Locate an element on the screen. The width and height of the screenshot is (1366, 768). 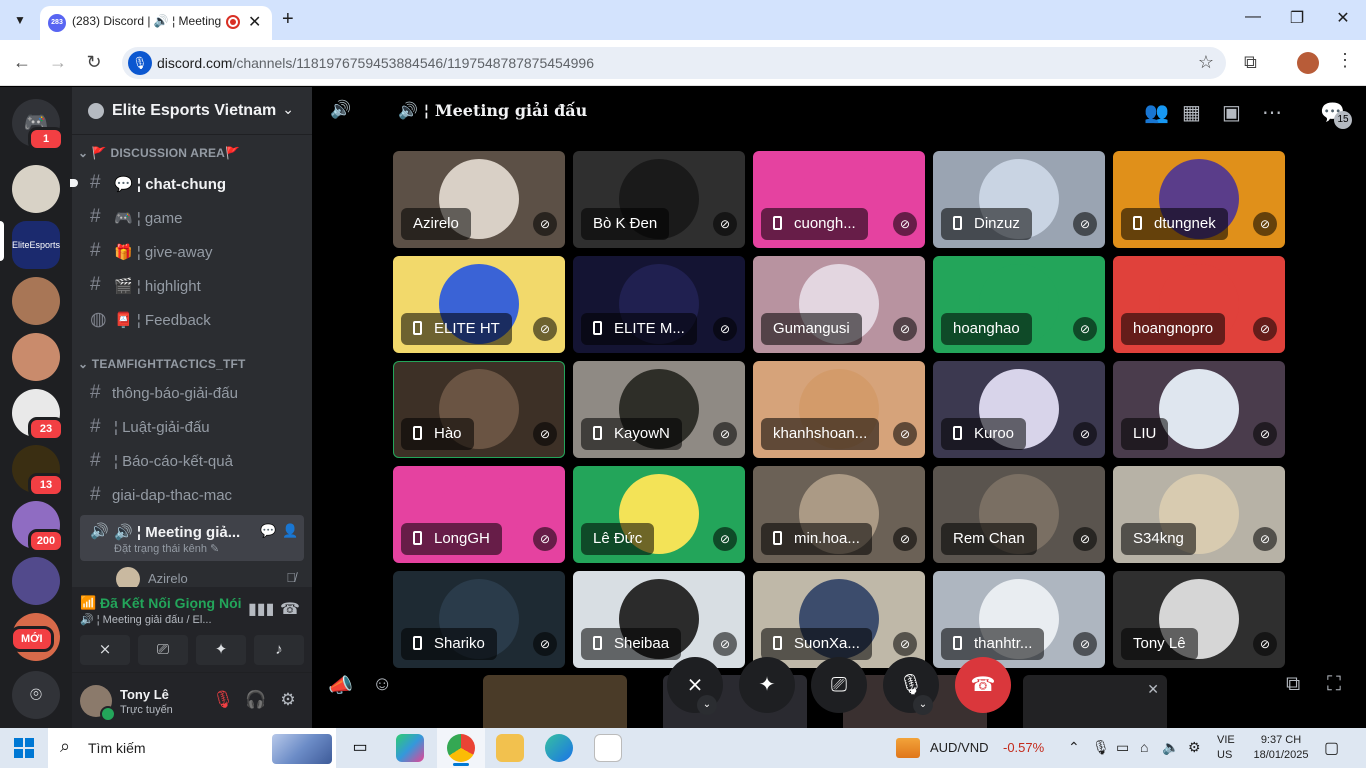
profile-avatar is located at coordinates (1308, 63).